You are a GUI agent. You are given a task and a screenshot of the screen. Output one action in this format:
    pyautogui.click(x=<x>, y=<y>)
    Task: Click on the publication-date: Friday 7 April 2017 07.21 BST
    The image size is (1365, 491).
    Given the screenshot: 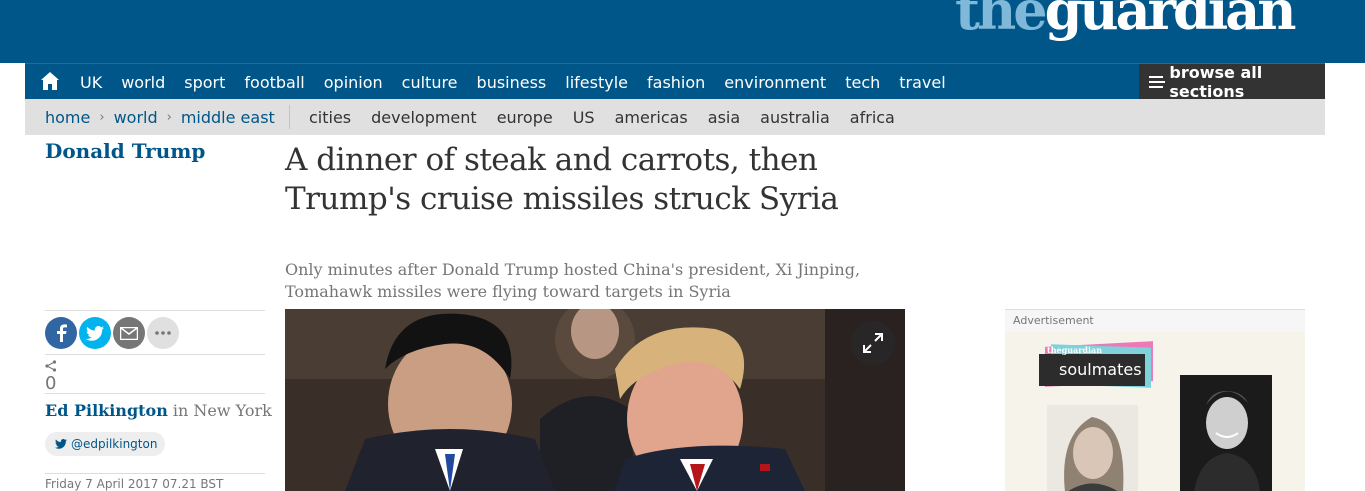 What is the action you would take?
    pyautogui.click(x=134, y=484)
    